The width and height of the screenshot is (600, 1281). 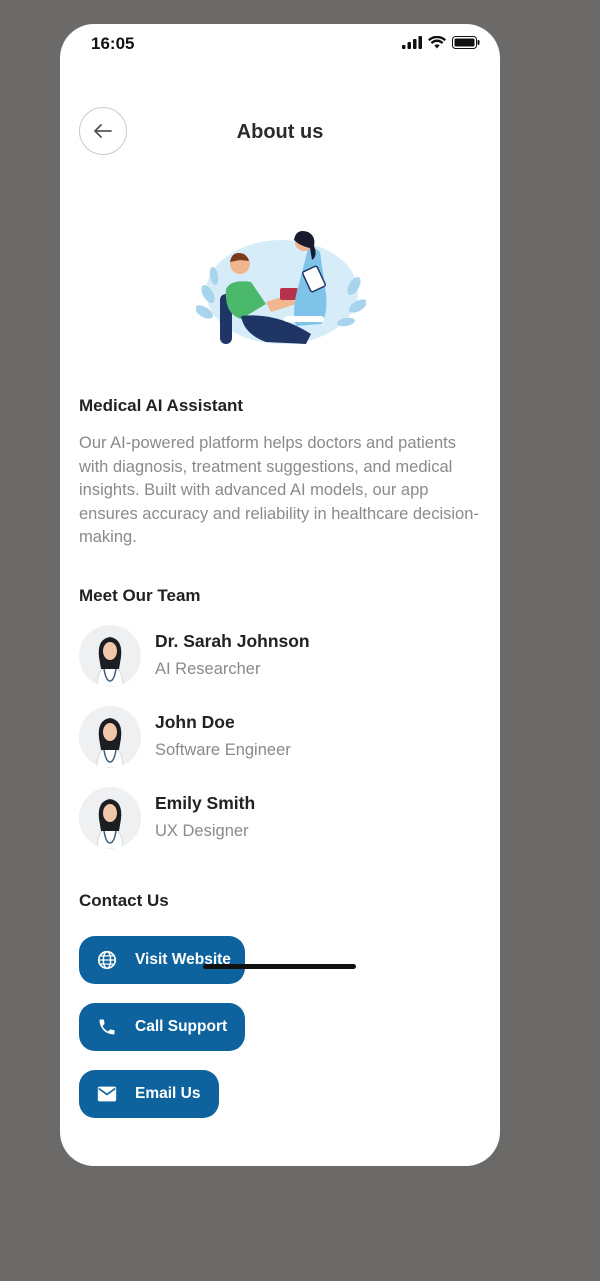 What do you see at coordinates (113, 43) in the screenshot?
I see `status-time: 16:05` at bounding box center [113, 43].